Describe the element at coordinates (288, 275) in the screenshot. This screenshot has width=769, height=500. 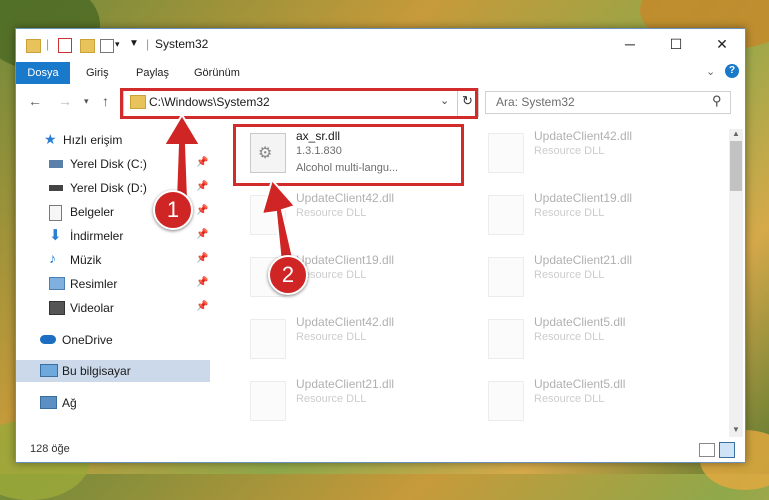
I see `step-2-badge: 2` at that location.